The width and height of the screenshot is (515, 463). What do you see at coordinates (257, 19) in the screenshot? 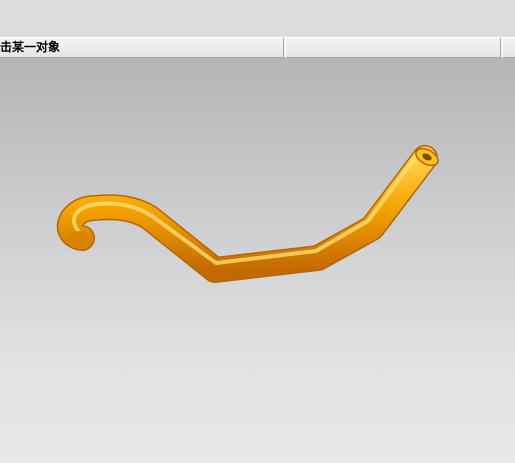
I see `toolbar-area` at bounding box center [257, 19].